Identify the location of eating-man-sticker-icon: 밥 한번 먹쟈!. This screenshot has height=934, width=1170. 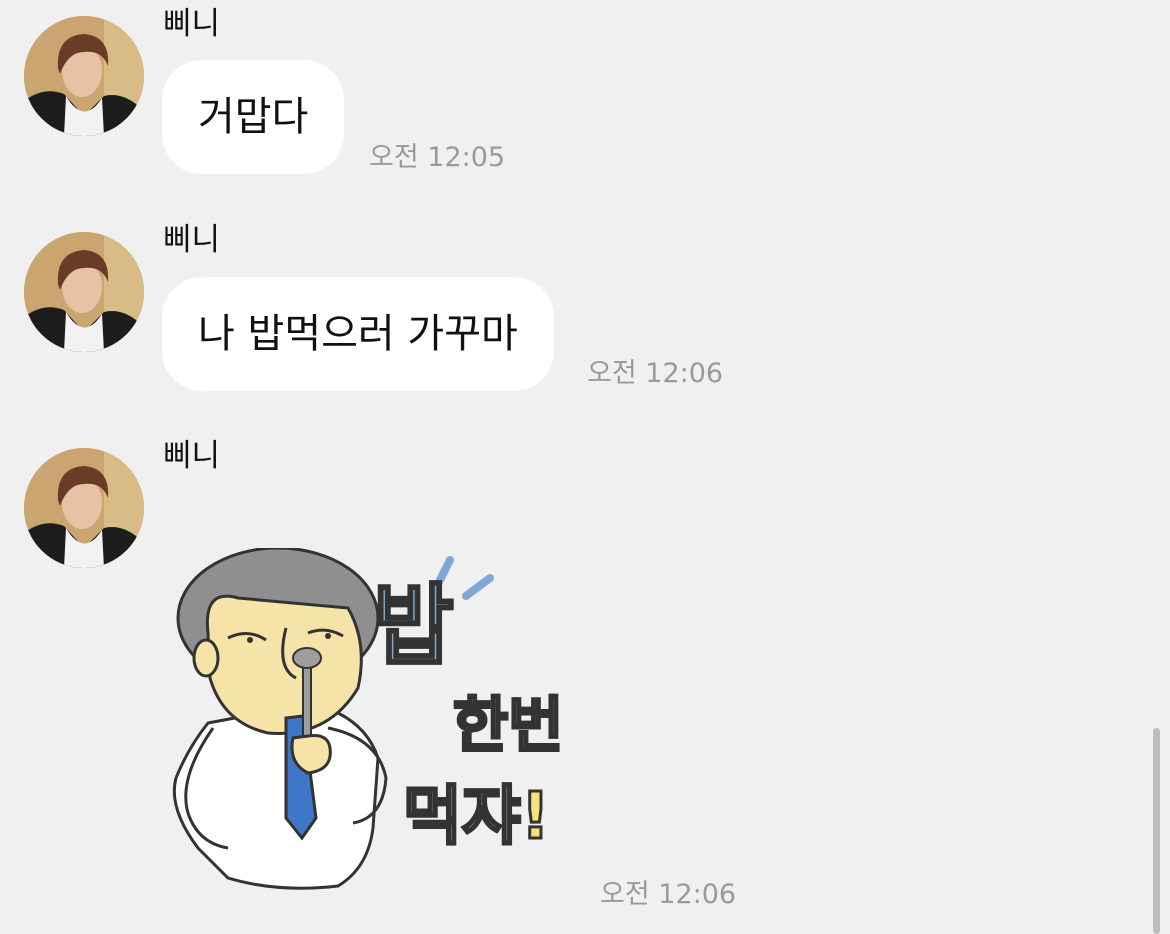
(368, 718).